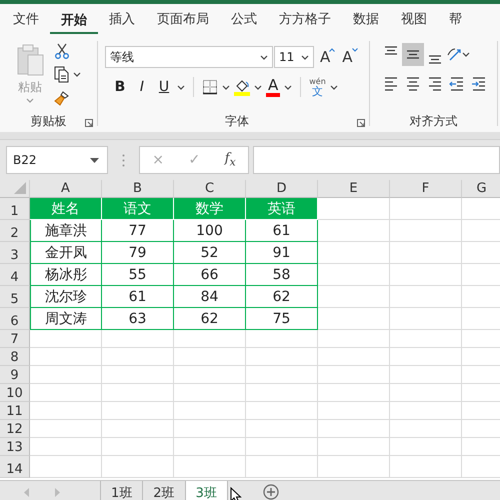 Image resolution: width=500 pixels, height=500 pixels. Describe the element at coordinates (15, 375) in the screenshot. I see `row-header: 9` at that location.